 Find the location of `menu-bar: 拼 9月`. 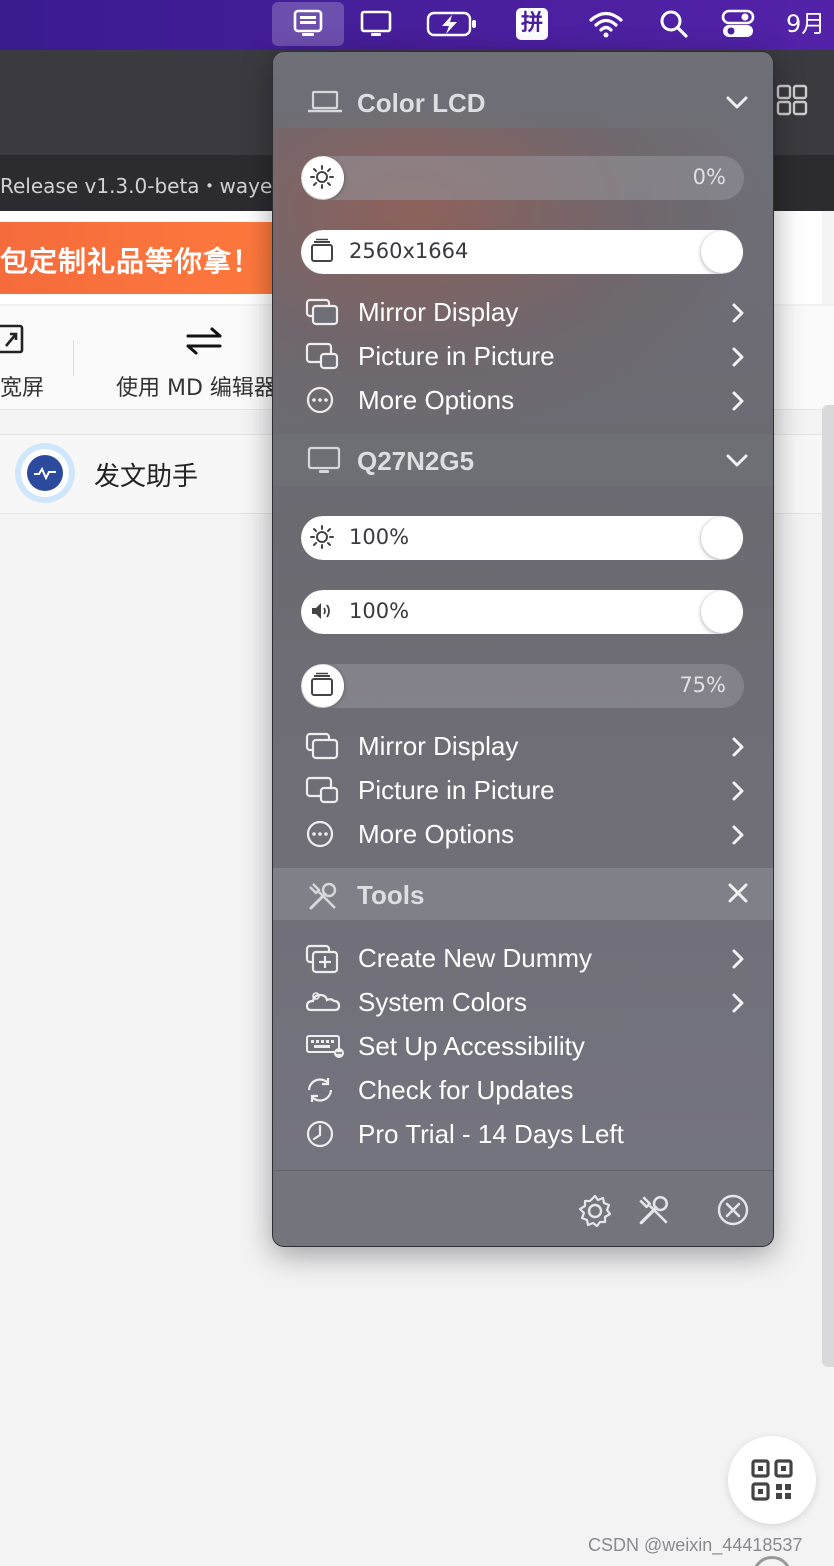

menu-bar: 拼 9月 is located at coordinates (417, 25).